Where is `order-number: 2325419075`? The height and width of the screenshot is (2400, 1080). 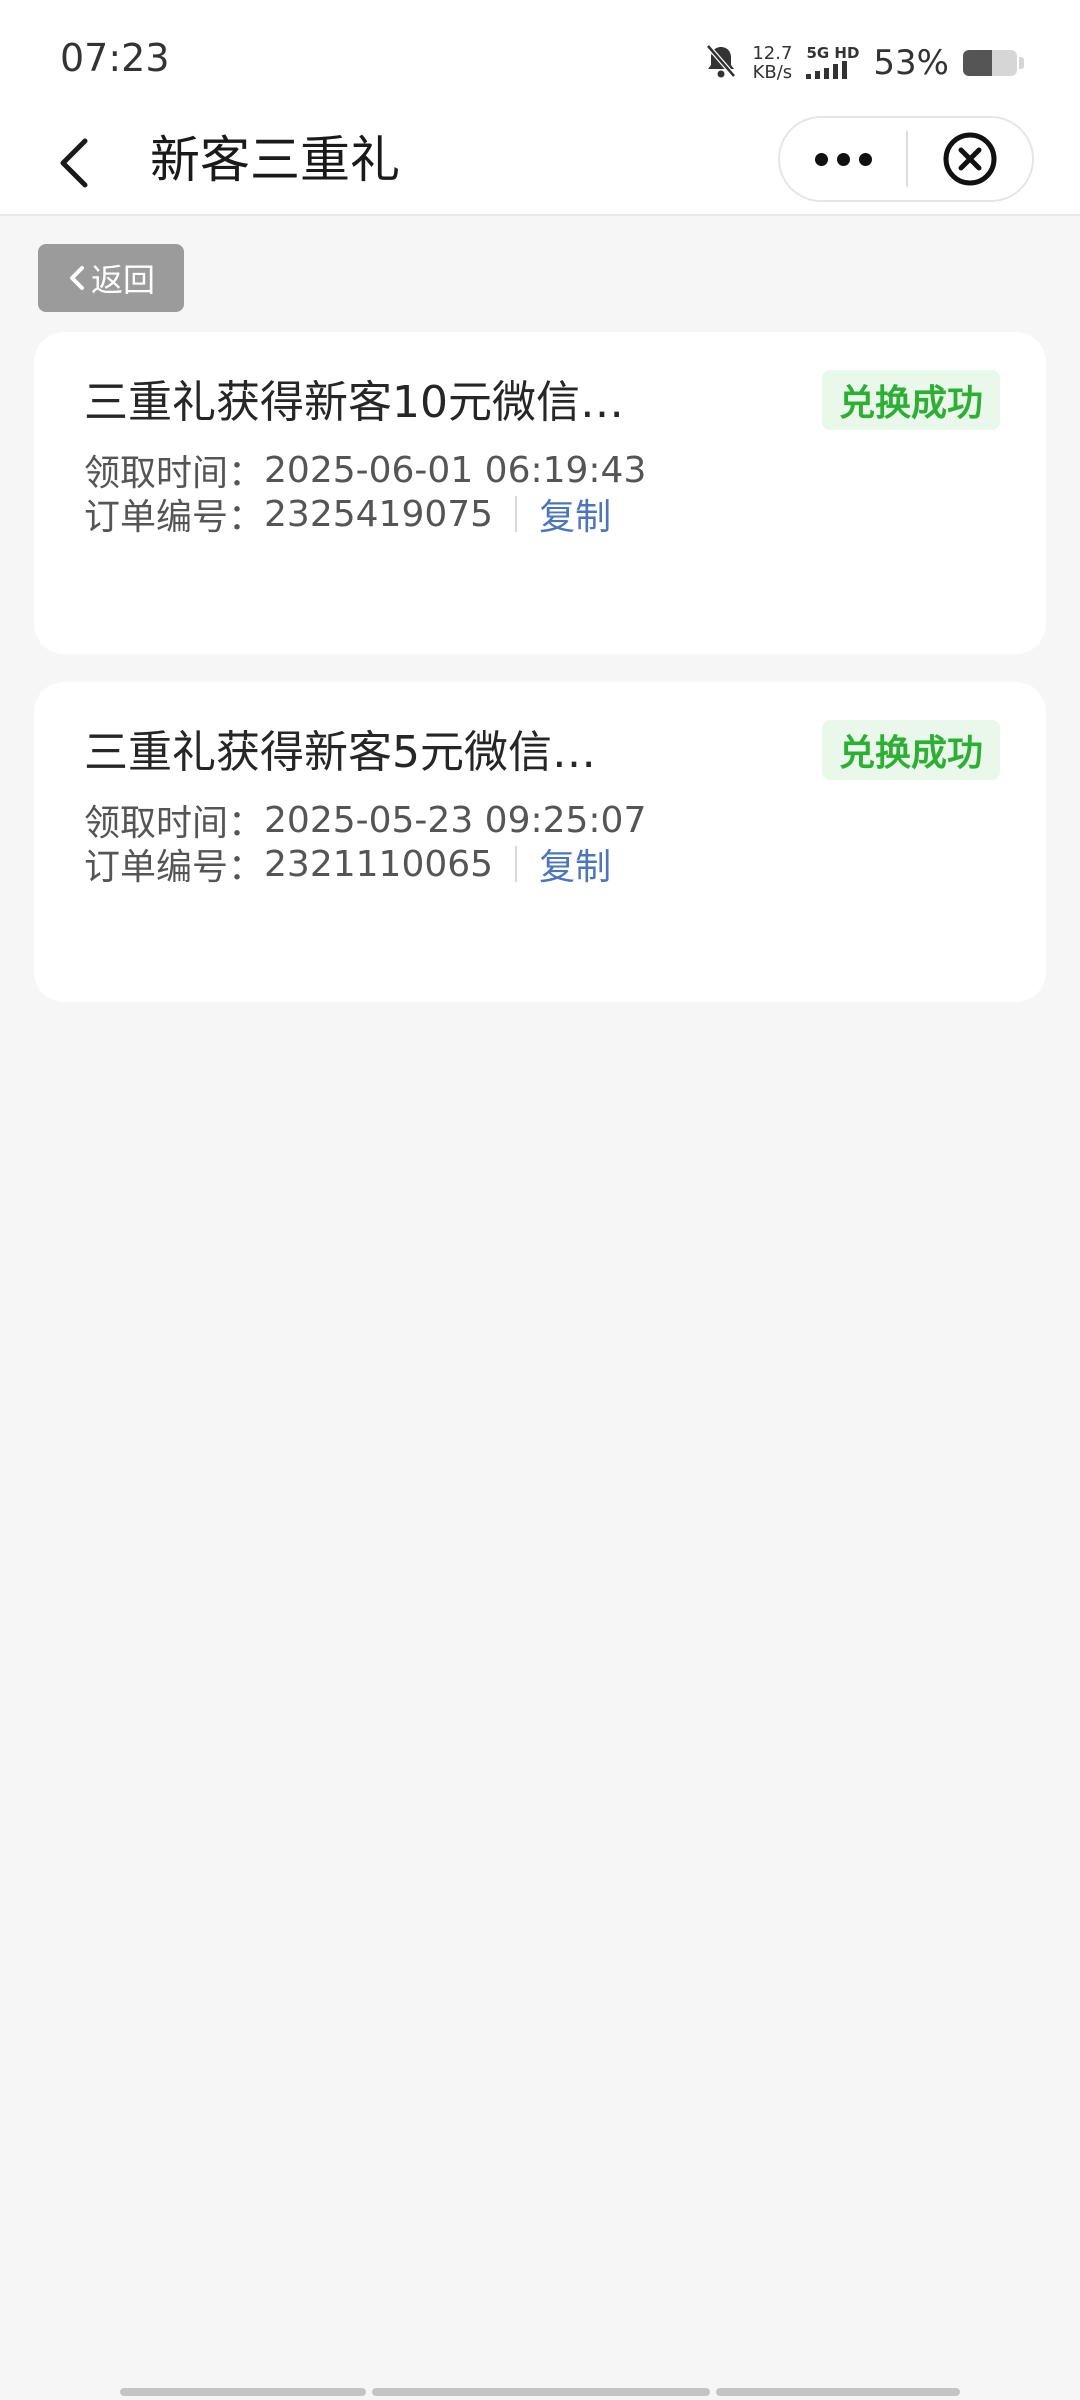
order-number: 2325419075 is located at coordinates (379, 514).